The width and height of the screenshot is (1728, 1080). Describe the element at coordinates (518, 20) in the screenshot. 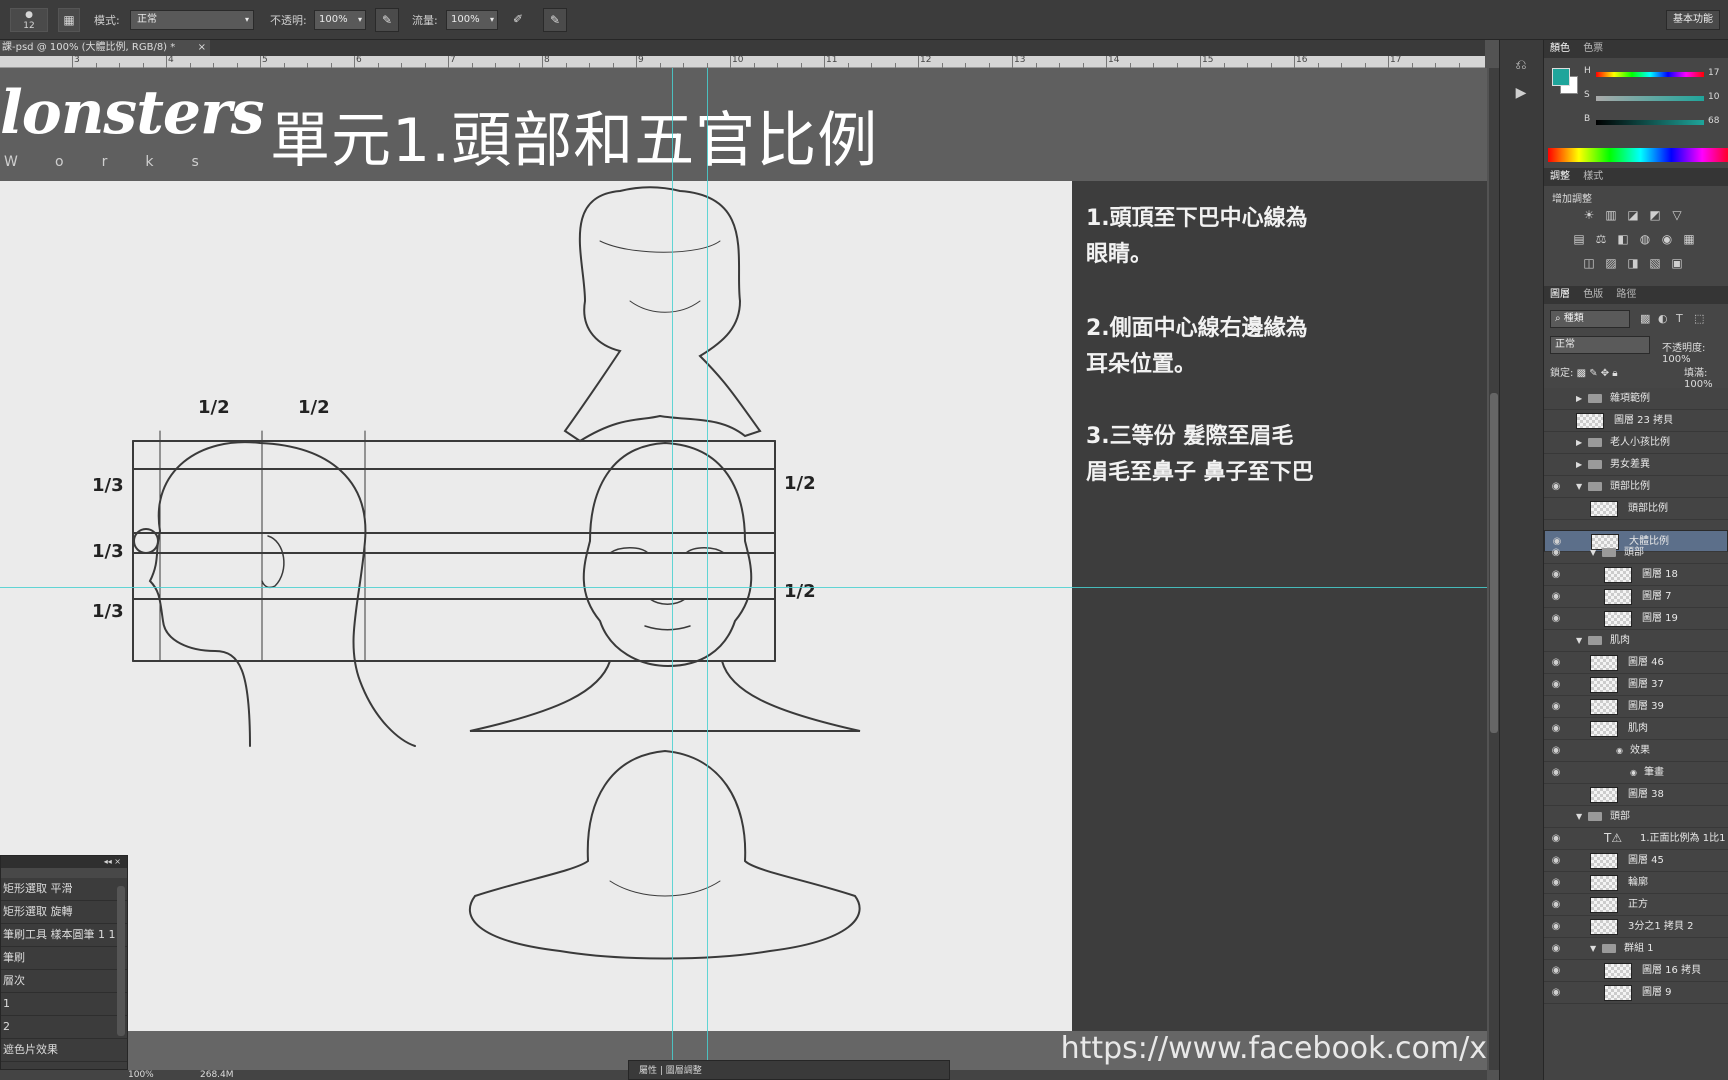

I see `airbrush-icon: ✐` at that location.